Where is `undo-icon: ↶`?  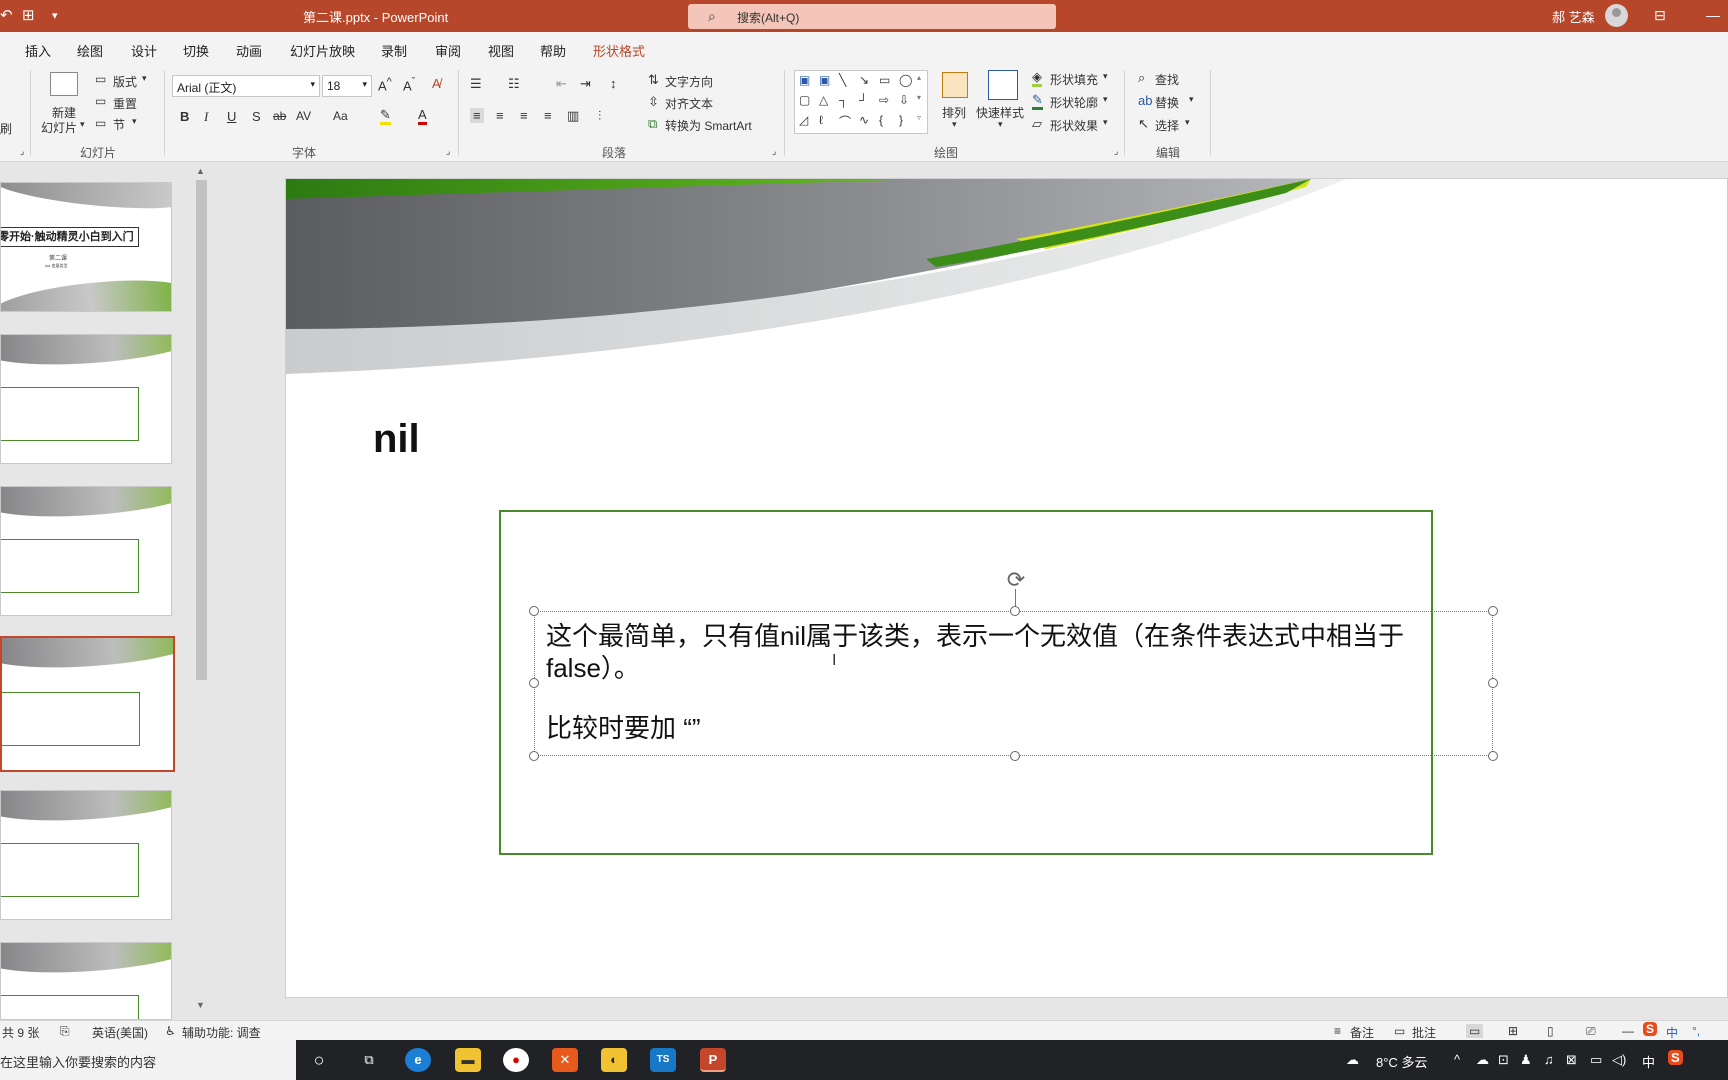
undo-icon: ↶ is located at coordinates (6, 15).